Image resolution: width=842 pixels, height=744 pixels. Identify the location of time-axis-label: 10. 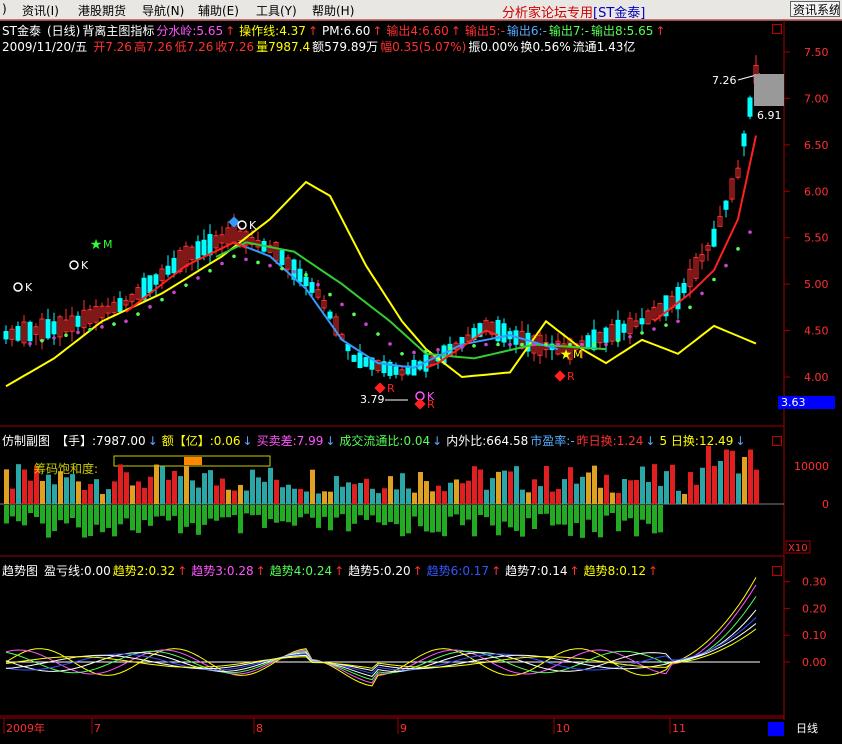
(563, 728).